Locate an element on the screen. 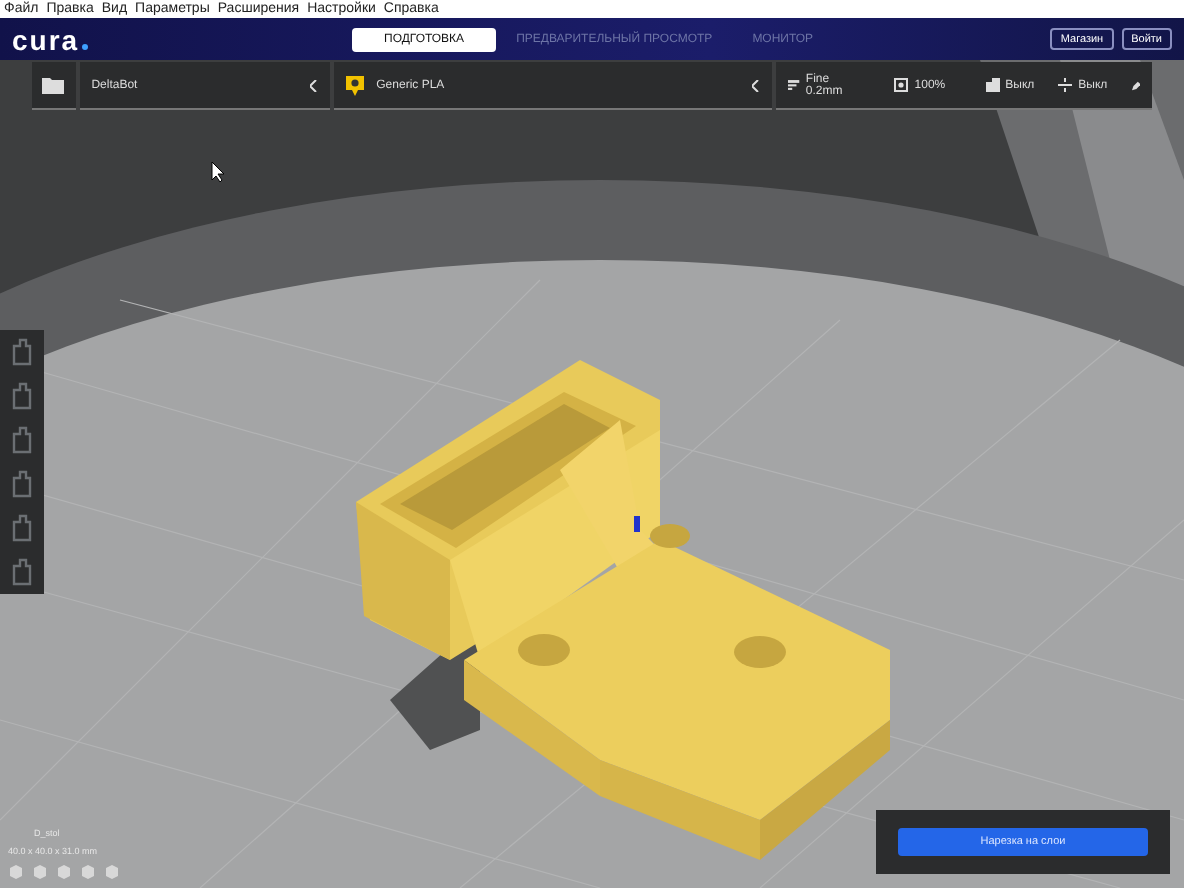  infill-icon is located at coordinates (901, 85).